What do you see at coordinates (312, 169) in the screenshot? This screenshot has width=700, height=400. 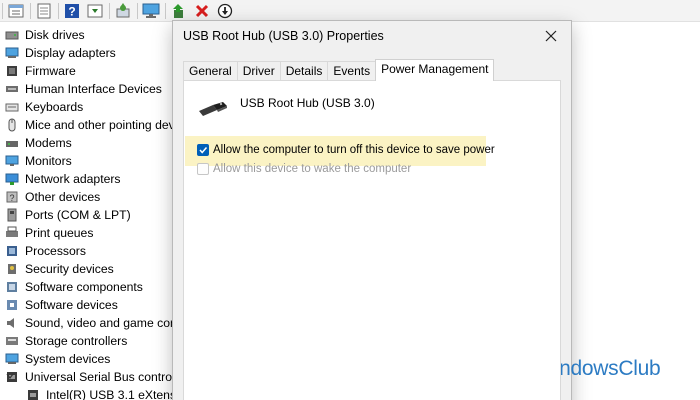 I see `allow-wake-label: Allow this device to wake the computer` at bounding box center [312, 169].